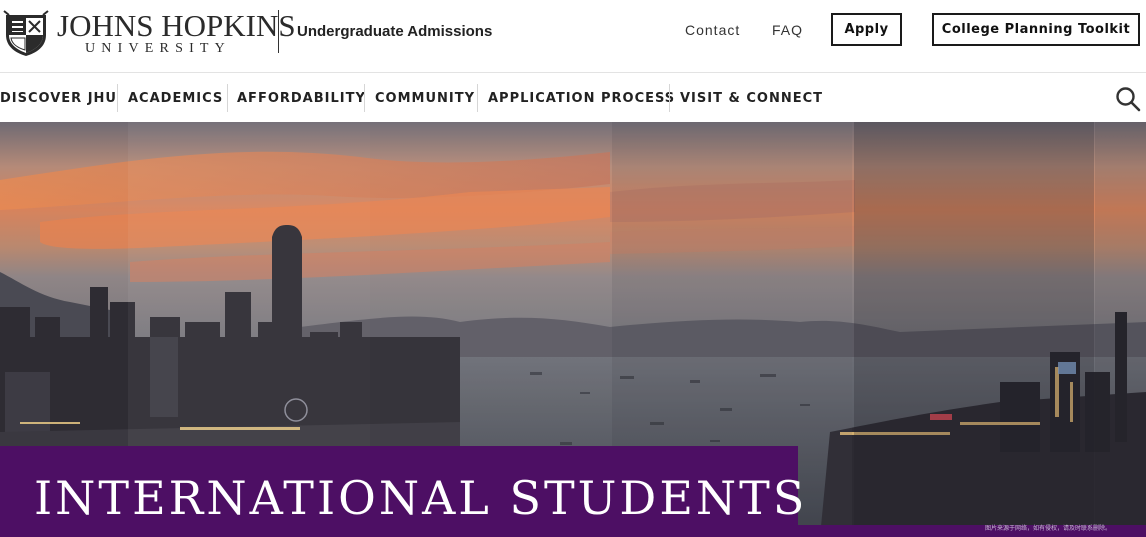 The width and height of the screenshot is (1146, 537). What do you see at coordinates (866, 29) in the screenshot?
I see `apply-button: Apply` at bounding box center [866, 29].